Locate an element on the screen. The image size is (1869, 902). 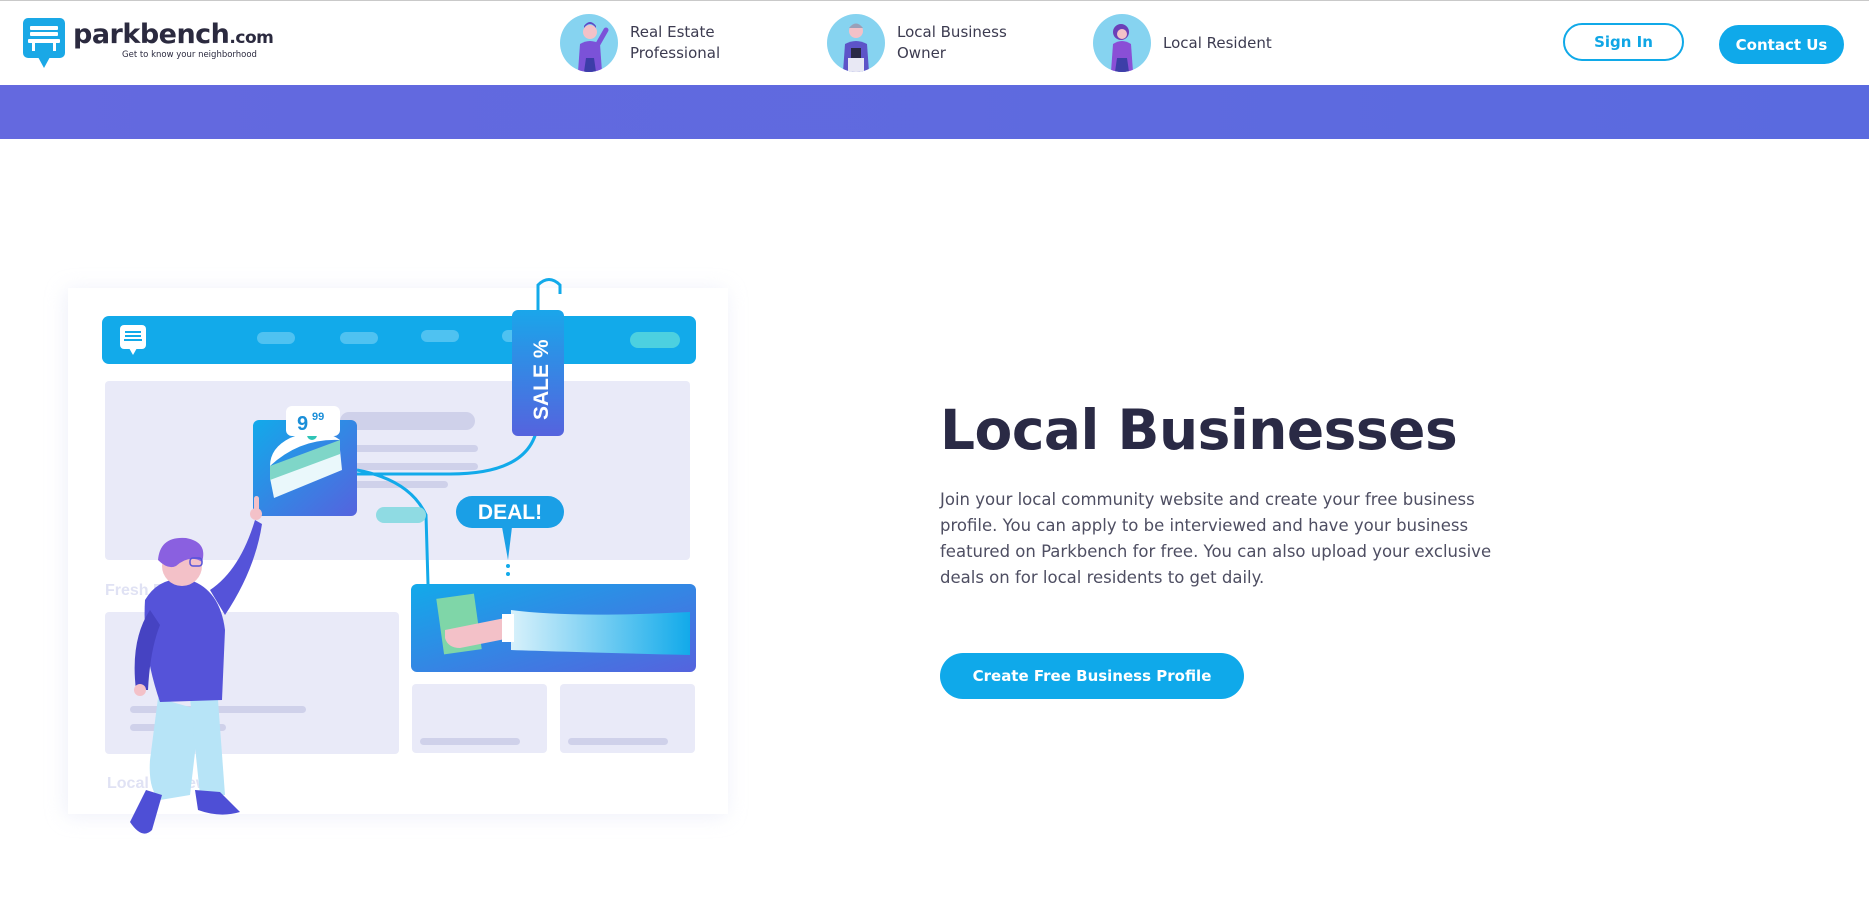
sale-tag: SALE % is located at coordinates (541, 379).